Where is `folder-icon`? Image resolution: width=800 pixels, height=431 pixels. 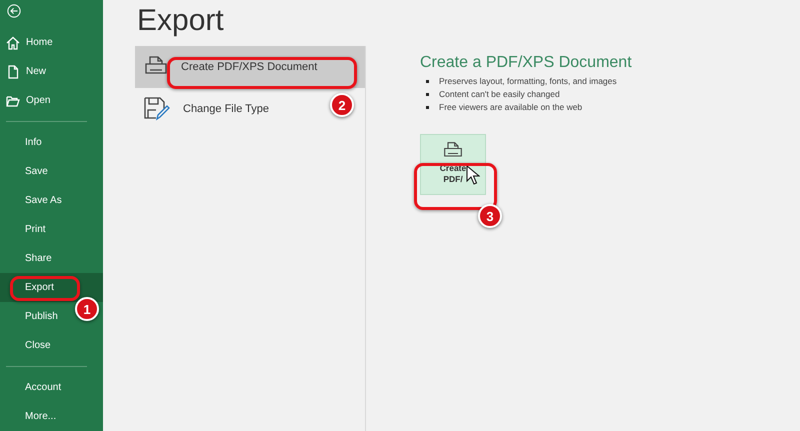 folder-icon is located at coordinates (13, 101).